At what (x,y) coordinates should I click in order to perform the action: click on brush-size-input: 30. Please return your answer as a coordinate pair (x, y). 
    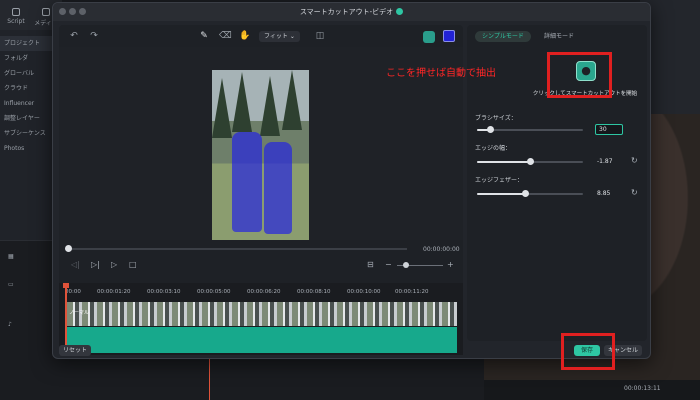
    Looking at the image, I should click on (609, 129).